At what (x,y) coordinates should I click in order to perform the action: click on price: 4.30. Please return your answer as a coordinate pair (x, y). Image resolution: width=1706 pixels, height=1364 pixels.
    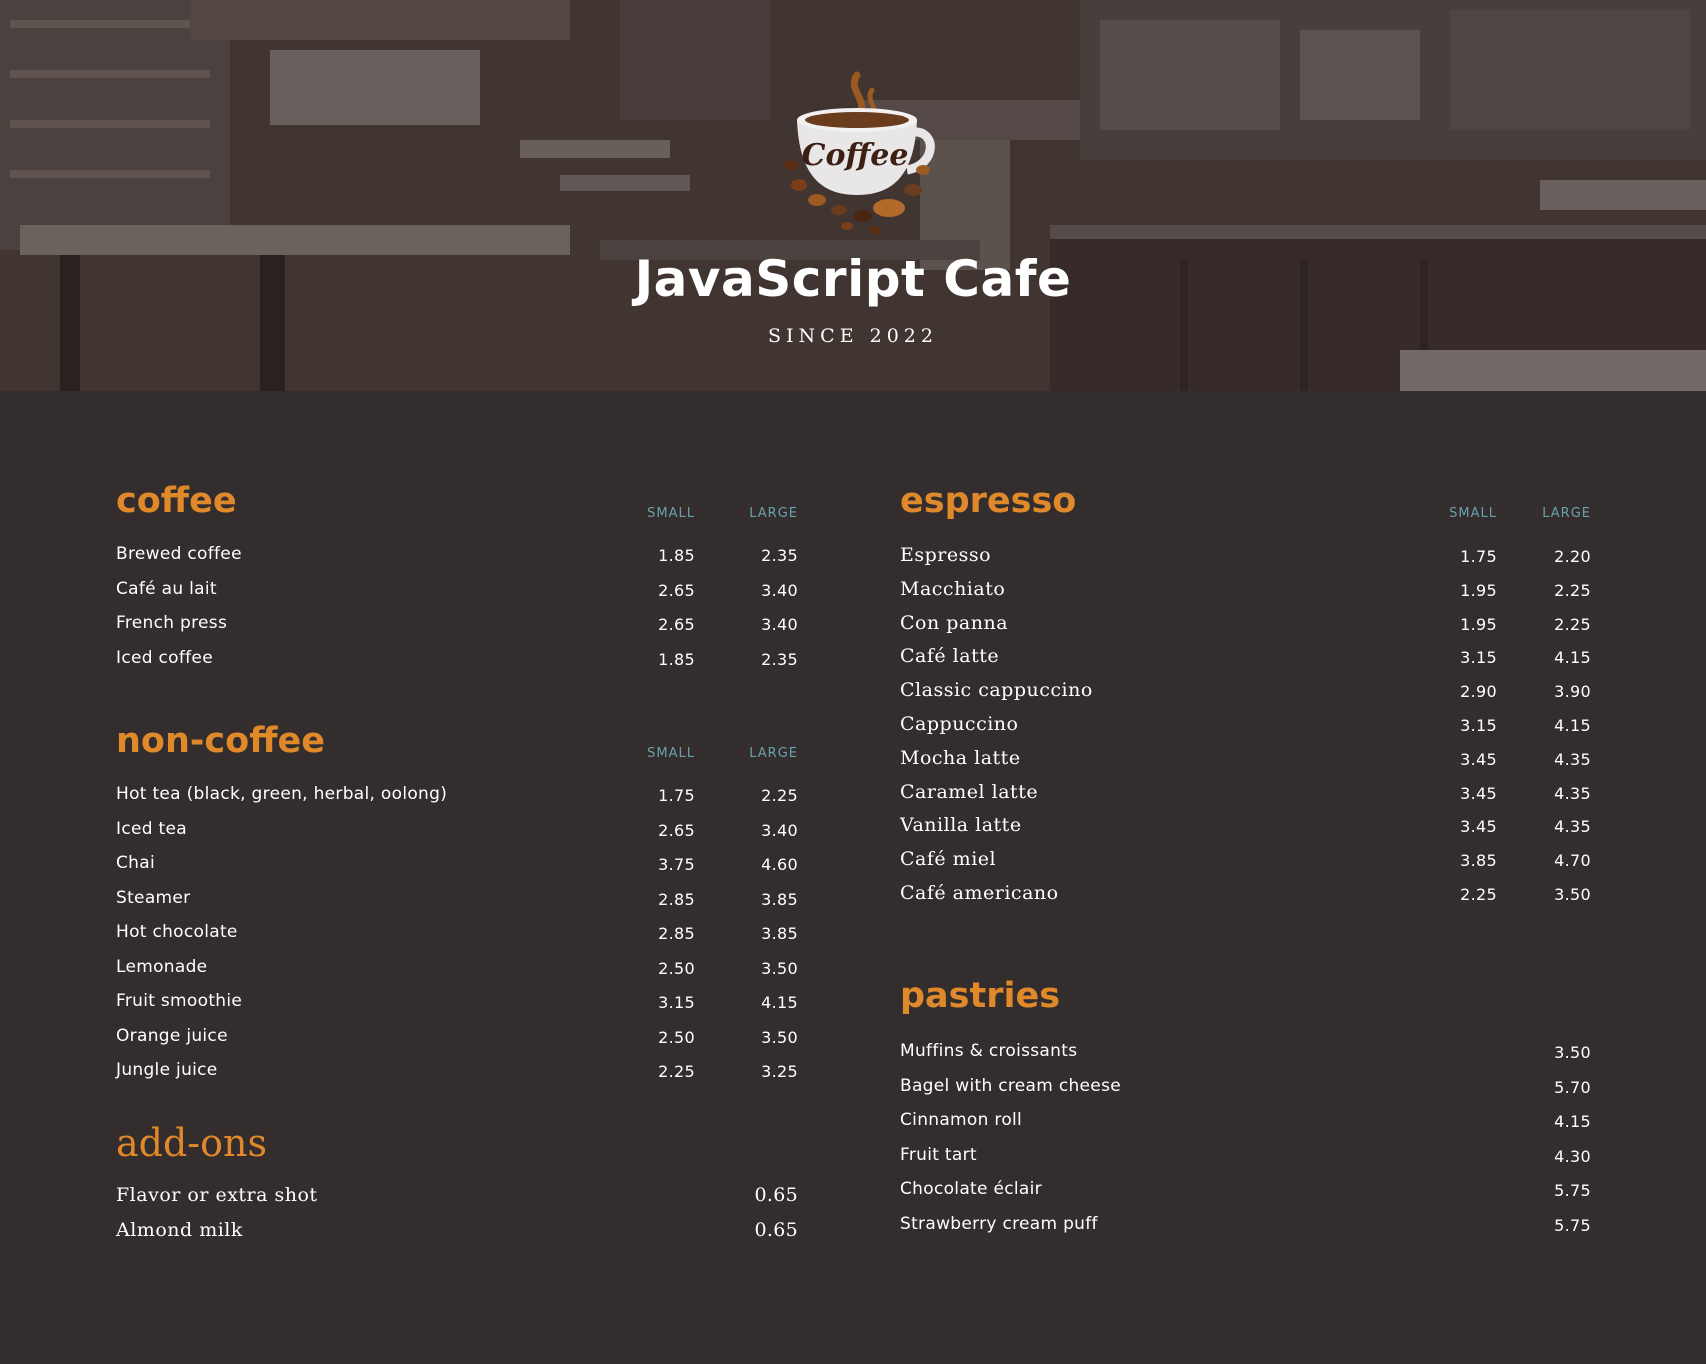
    Looking at the image, I should click on (1572, 1156).